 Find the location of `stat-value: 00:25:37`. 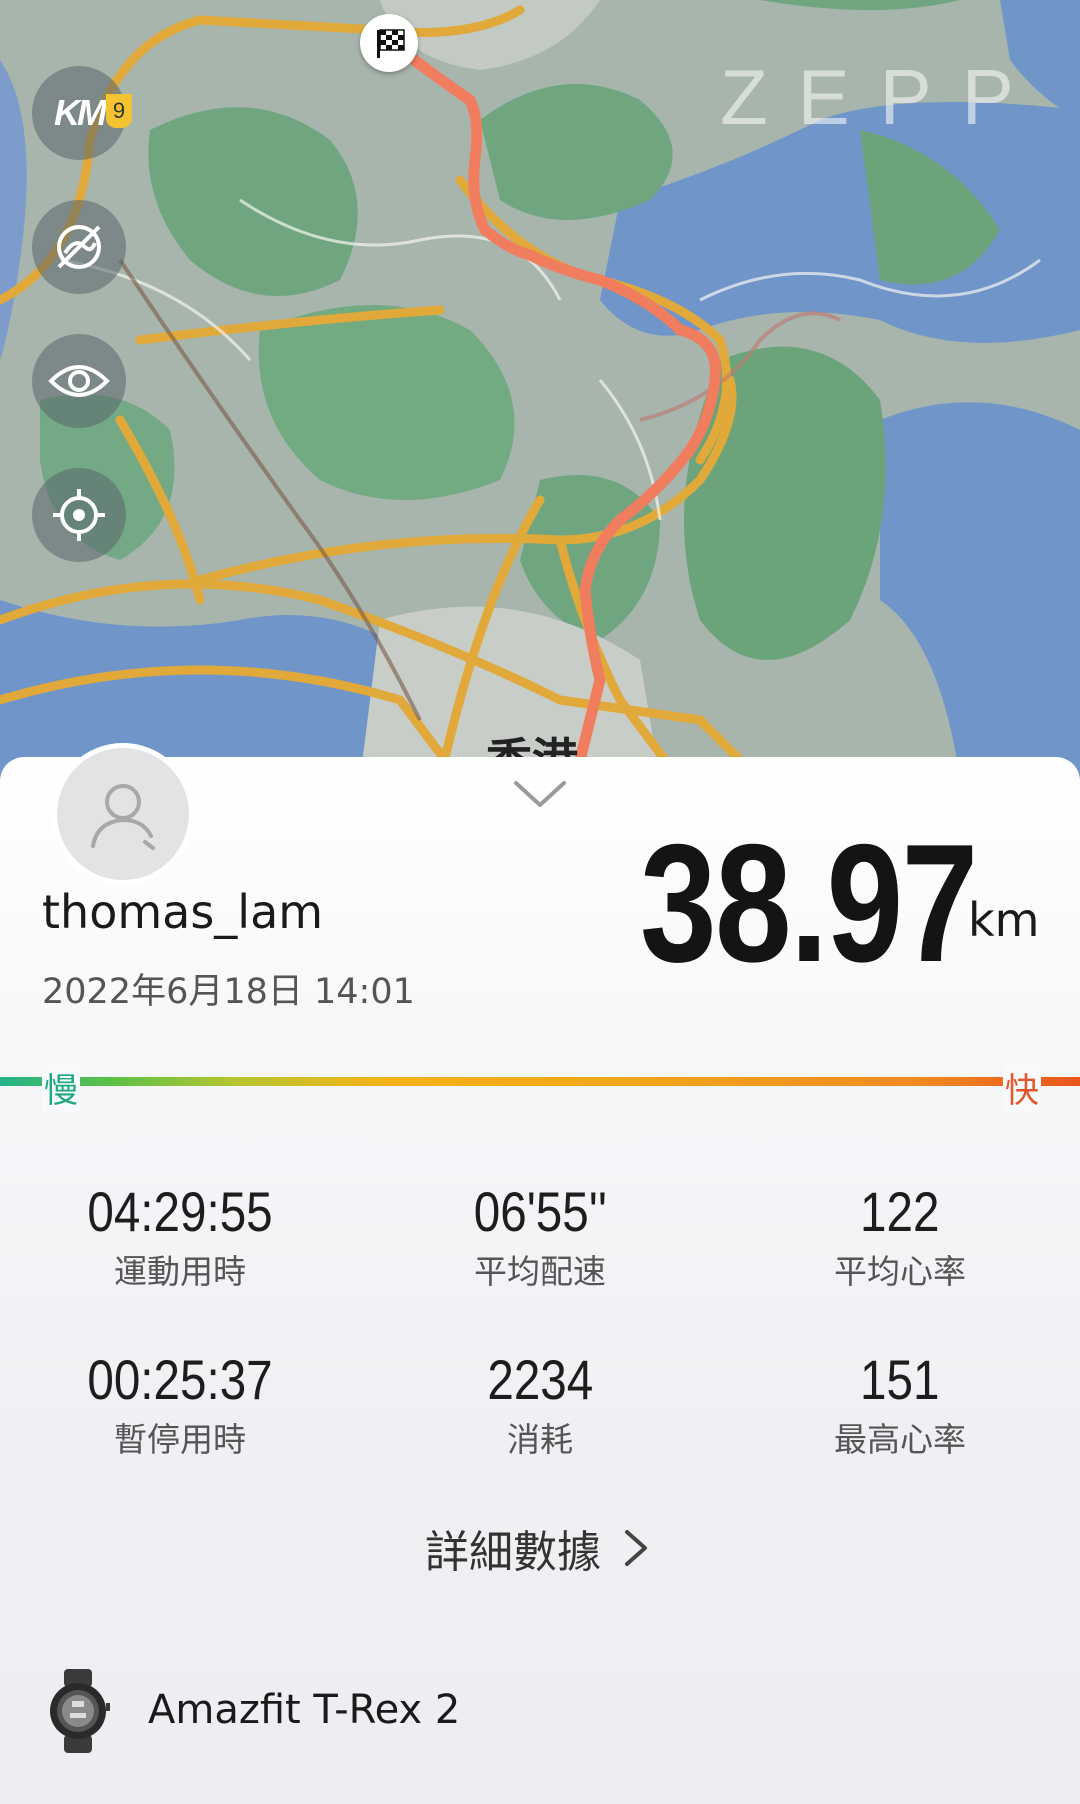

stat-value: 00:25:37 is located at coordinates (180, 1379).